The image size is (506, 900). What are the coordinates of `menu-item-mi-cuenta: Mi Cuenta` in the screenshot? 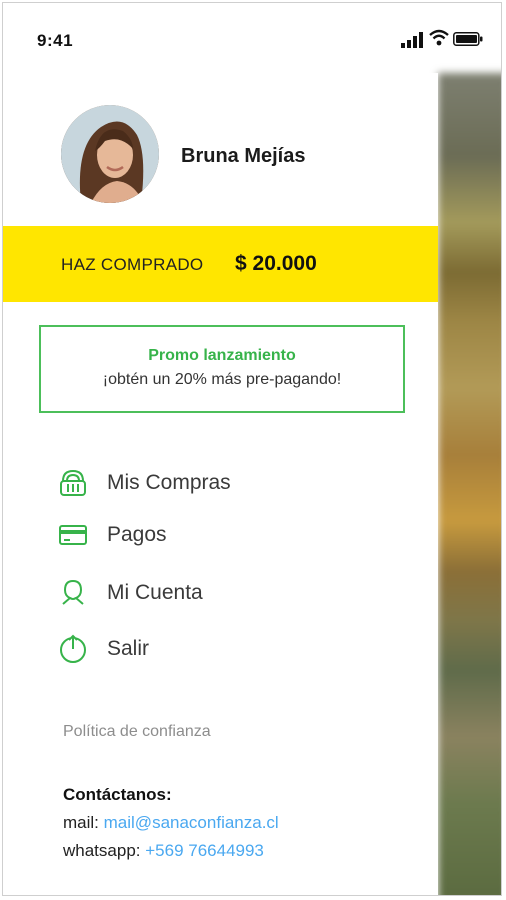 It's located at (207, 593).